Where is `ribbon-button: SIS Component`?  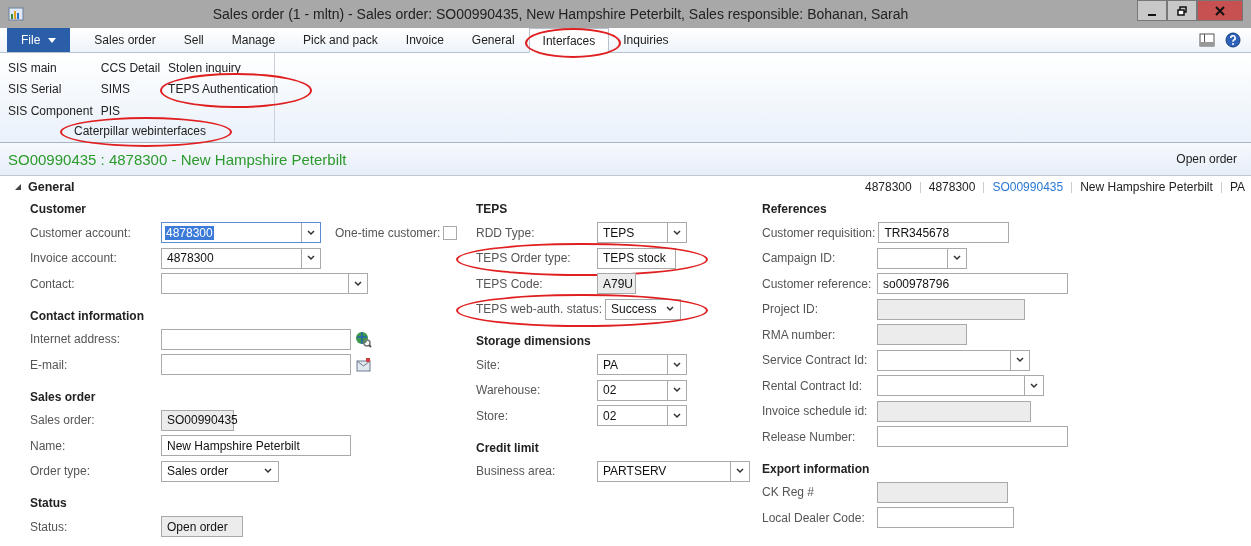 ribbon-button: SIS Component is located at coordinates (50, 111).